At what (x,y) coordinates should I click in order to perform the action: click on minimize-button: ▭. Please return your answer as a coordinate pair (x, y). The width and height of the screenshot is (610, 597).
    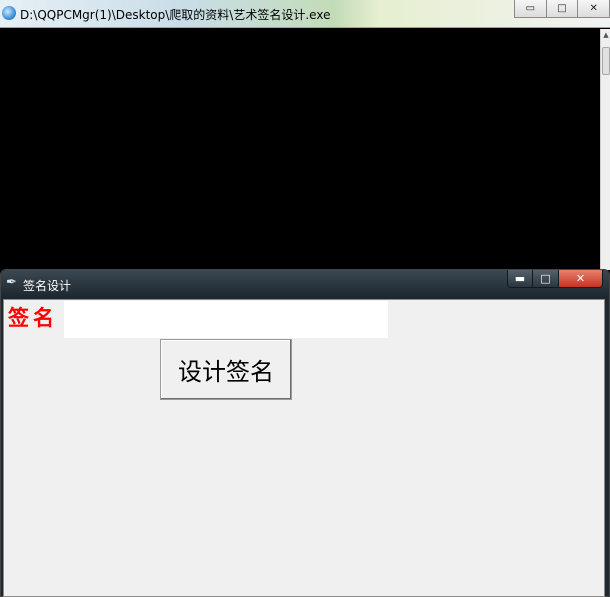
    Looking at the image, I should click on (530, 9).